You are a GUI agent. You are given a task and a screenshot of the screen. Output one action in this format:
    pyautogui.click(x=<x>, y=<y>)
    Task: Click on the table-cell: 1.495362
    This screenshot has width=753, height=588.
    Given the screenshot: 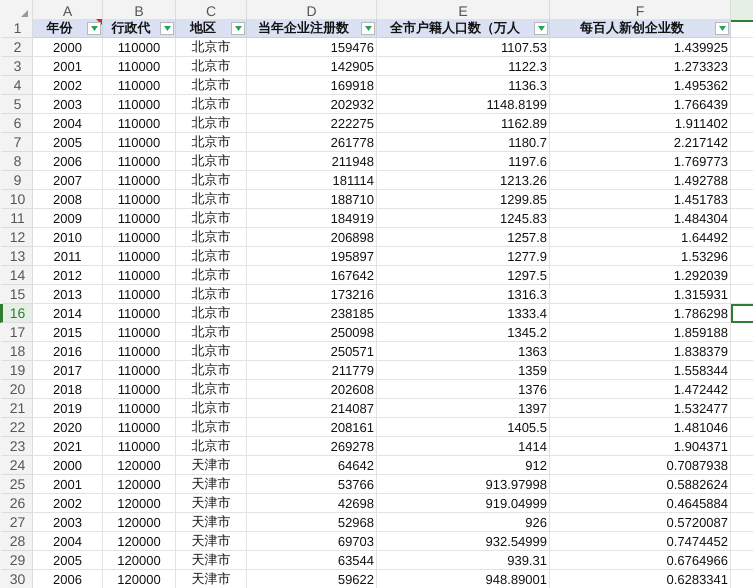 What is the action you would take?
    pyautogui.click(x=640, y=85)
    